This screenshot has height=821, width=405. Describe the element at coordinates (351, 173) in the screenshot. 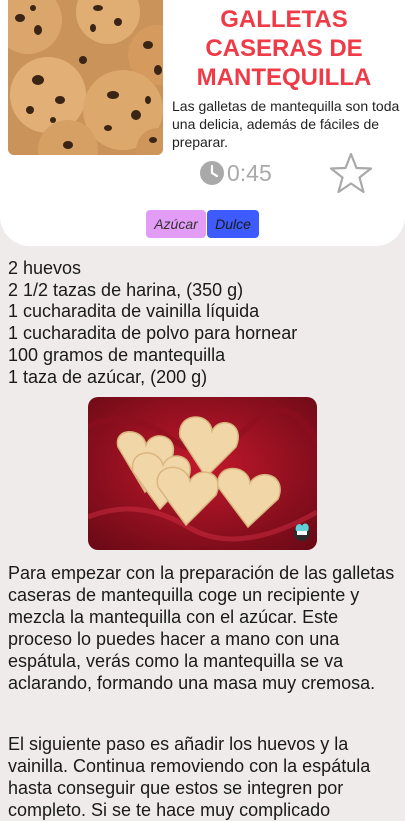

I see `favorite-star-icon` at that location.